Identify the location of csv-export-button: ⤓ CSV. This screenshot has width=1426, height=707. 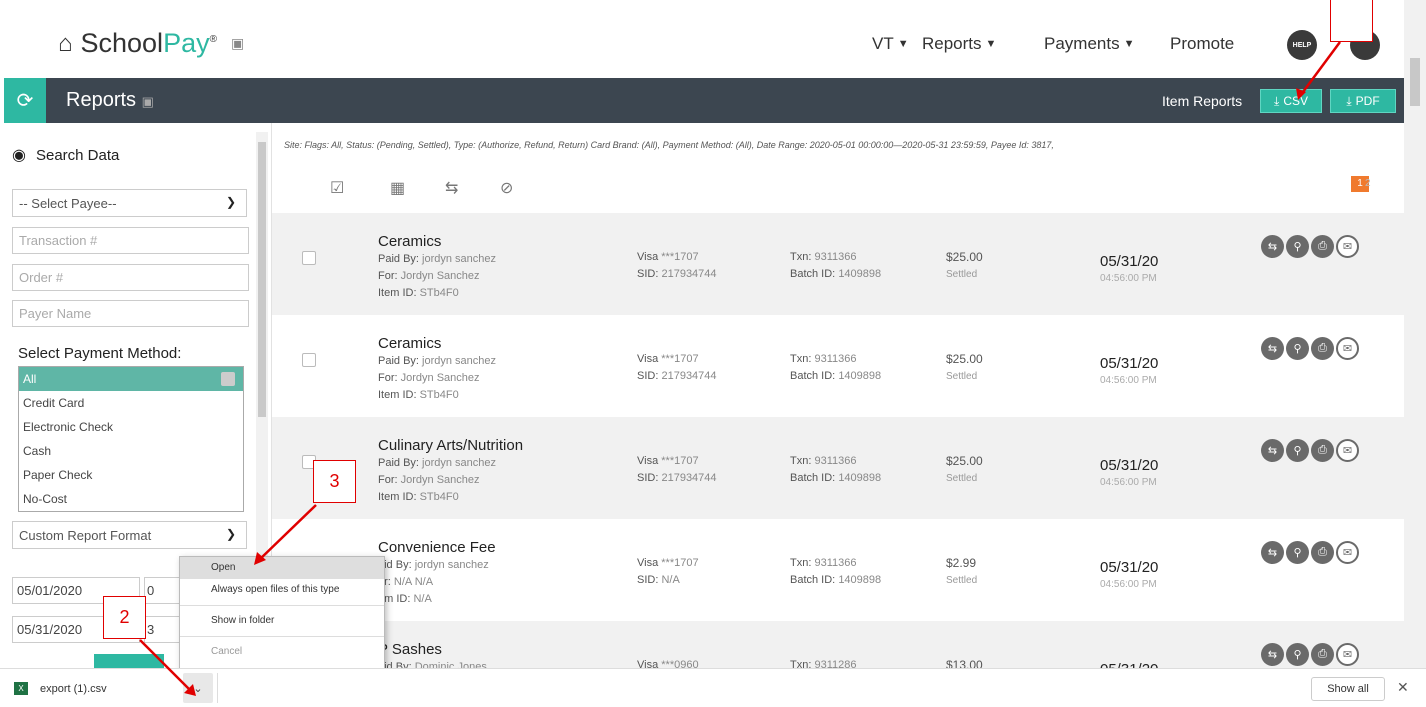
(1291, 101).